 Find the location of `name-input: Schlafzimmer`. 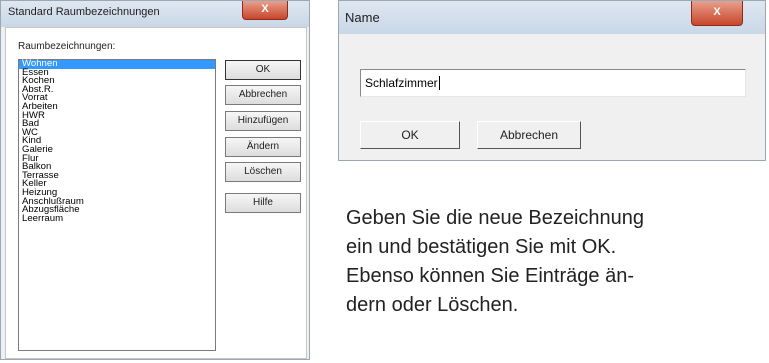

name-input: Schlafzimmer is located at coordinates (553, 83).